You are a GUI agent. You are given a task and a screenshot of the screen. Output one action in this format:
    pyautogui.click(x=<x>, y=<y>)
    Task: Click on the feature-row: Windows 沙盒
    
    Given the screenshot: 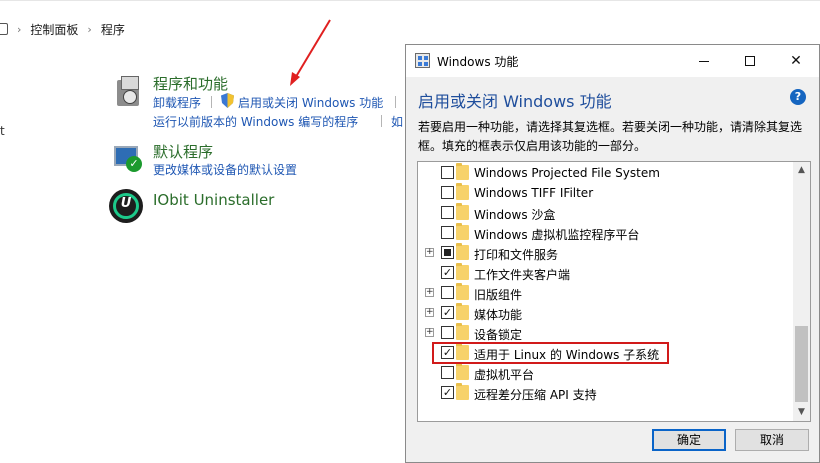 What is the action you would take?
    pyautogui.click(x=604, y=213)
    